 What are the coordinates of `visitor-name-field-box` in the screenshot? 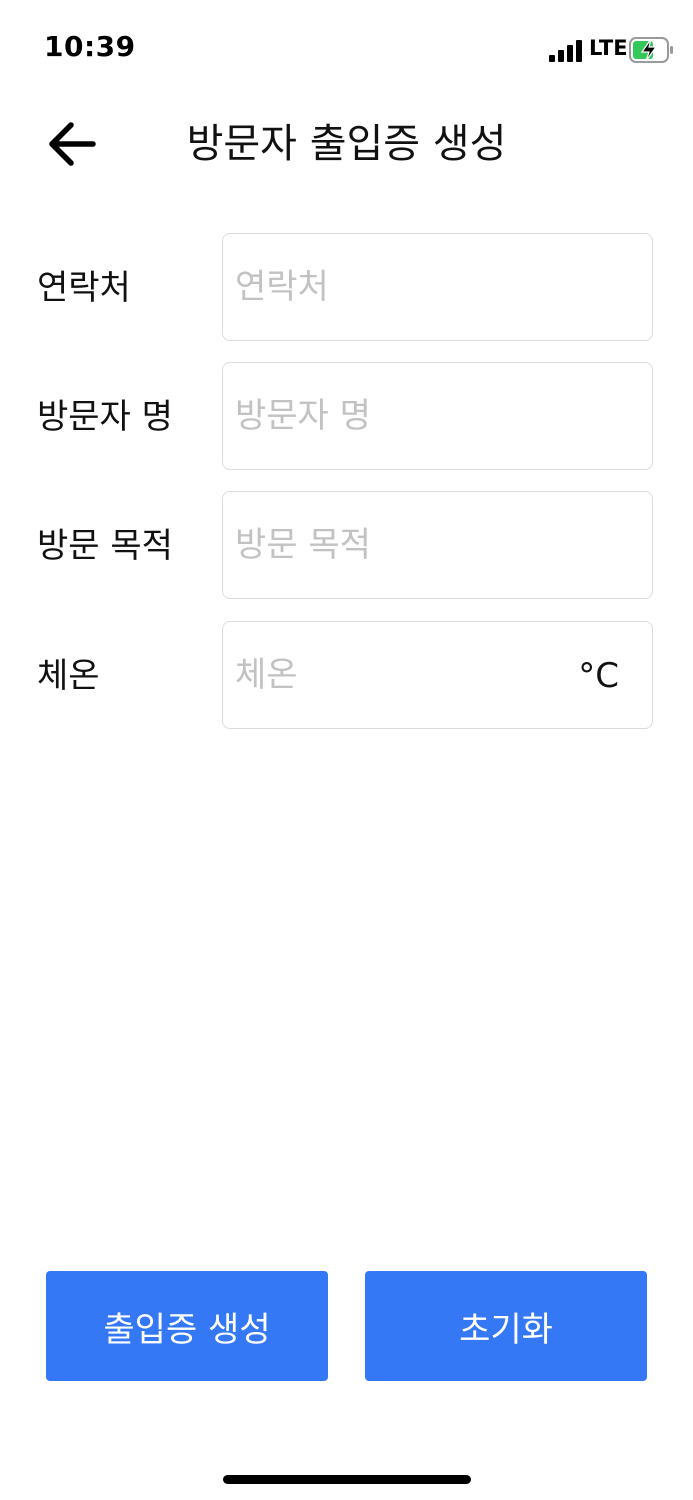 It's located at (437, 416).